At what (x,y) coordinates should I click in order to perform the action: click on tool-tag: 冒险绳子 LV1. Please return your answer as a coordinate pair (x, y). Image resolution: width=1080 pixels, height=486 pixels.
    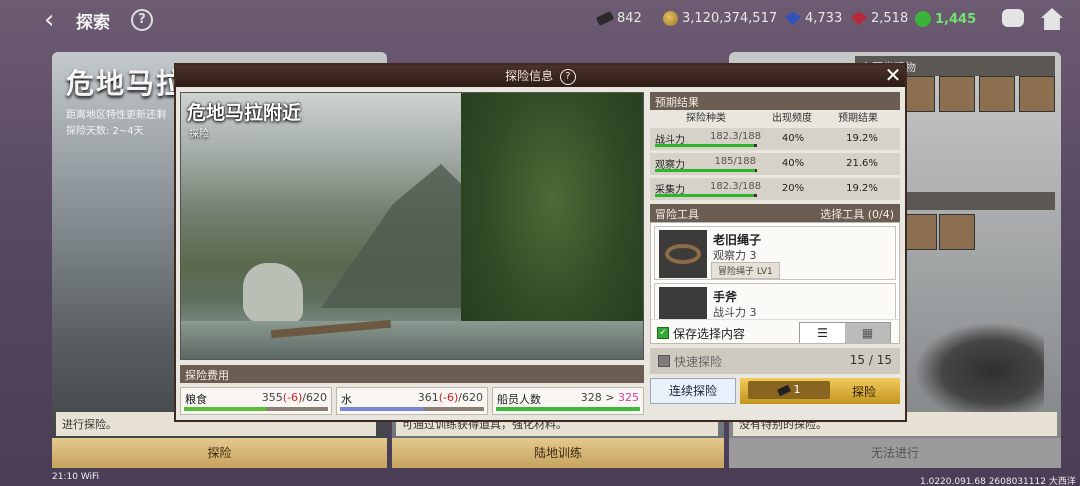
    Looking at the image, I should click on (745, 270).